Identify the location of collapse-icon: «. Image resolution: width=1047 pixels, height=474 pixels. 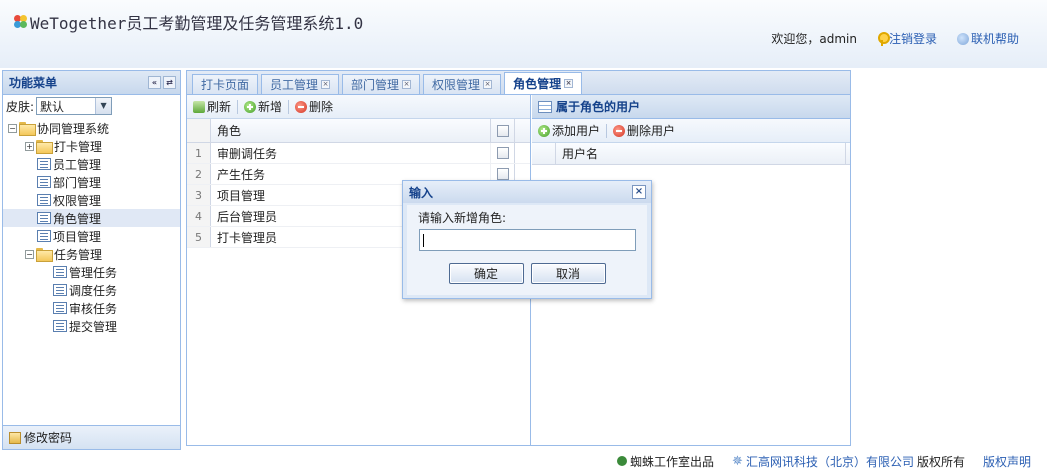
(154, 82).